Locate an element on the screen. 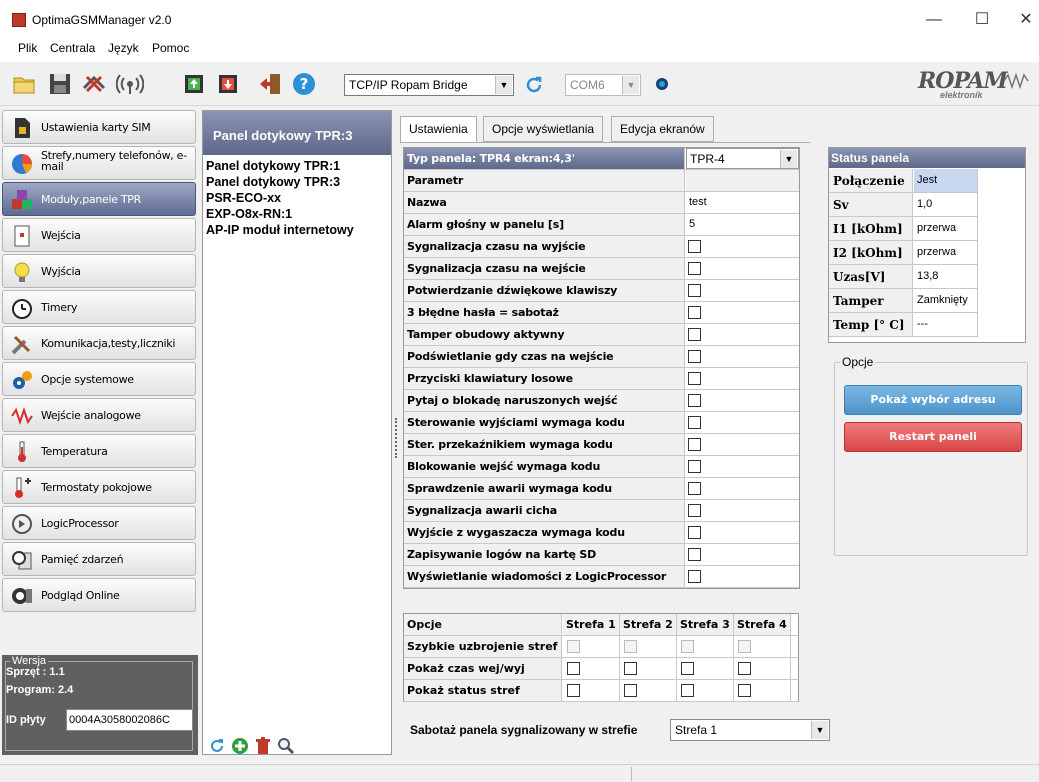  com-port-value: COM6 is located at coordinates (587, 85).